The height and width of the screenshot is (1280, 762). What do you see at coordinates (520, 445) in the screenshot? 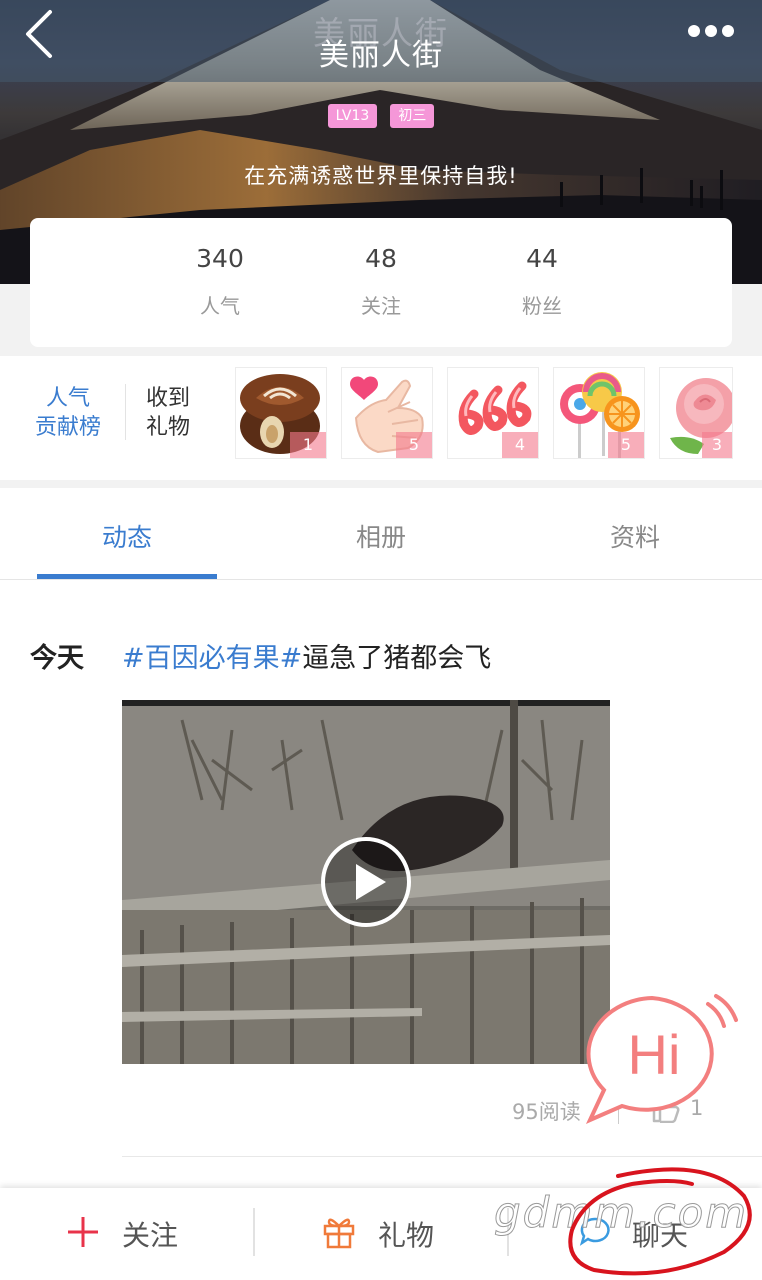
I see `gift-count: 4` at bounding box center [520, 445].